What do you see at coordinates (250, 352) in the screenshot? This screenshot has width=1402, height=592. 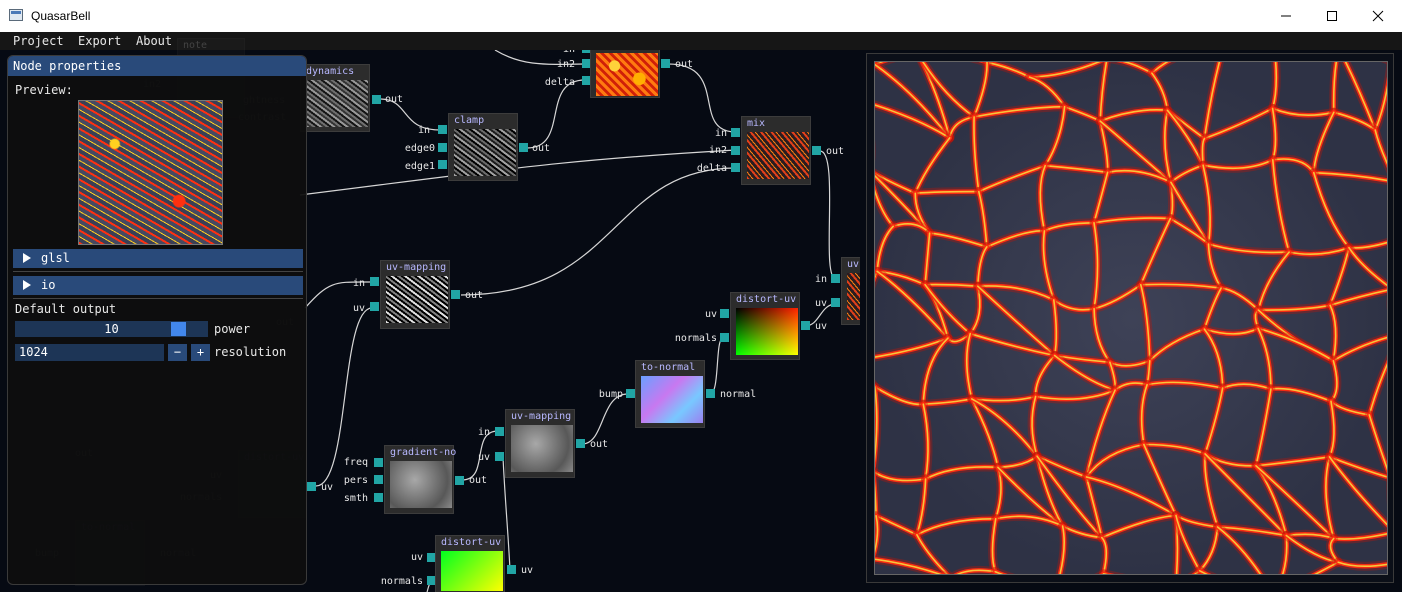 I see `resolution-label: resolution` at bounding box center [250, 352].